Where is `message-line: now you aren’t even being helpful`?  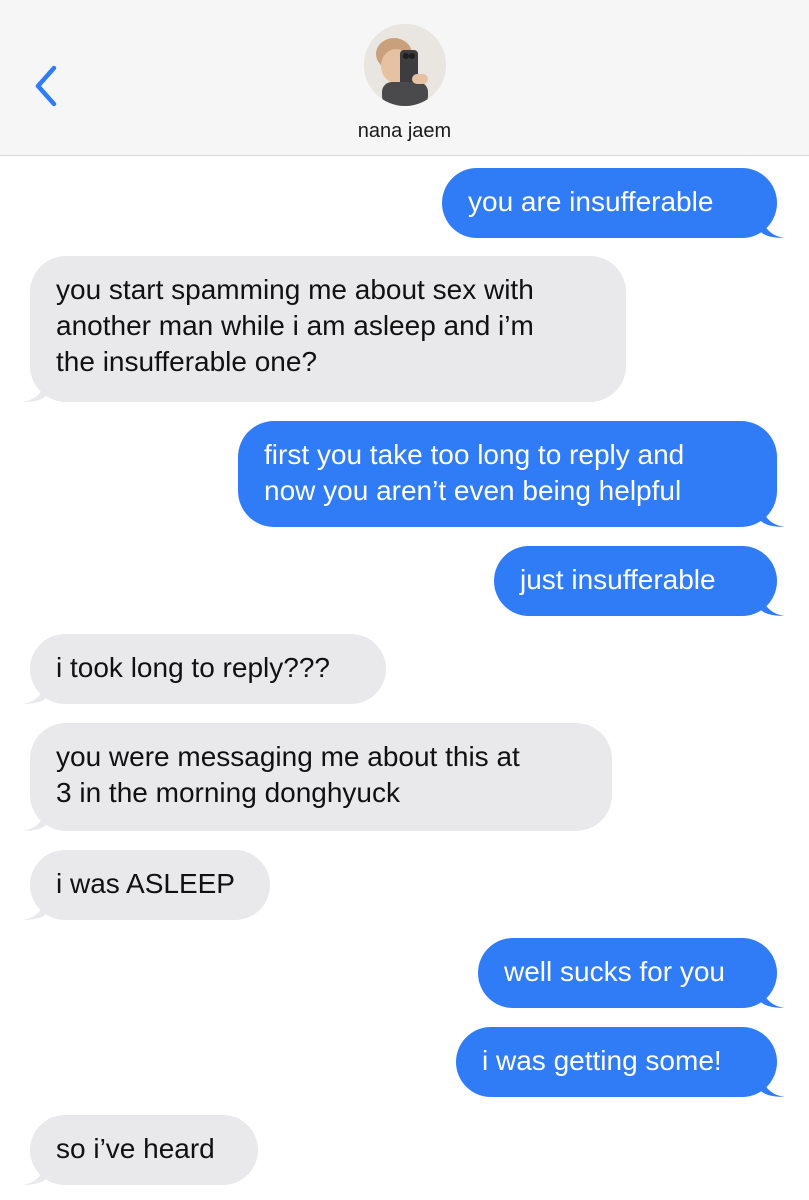
message-line: now you aren’t even being helpful is located at coordinates (473, 490).